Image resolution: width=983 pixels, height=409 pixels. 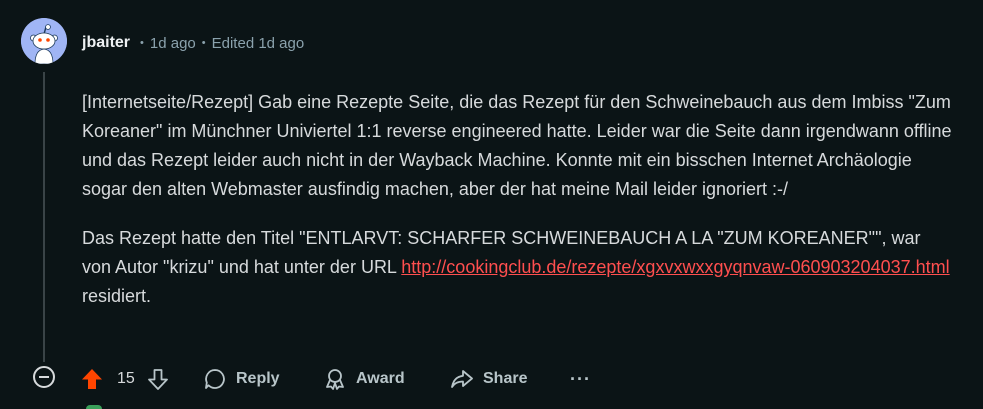 I want to click on more-icon: ···, so click(x=580, y=378).